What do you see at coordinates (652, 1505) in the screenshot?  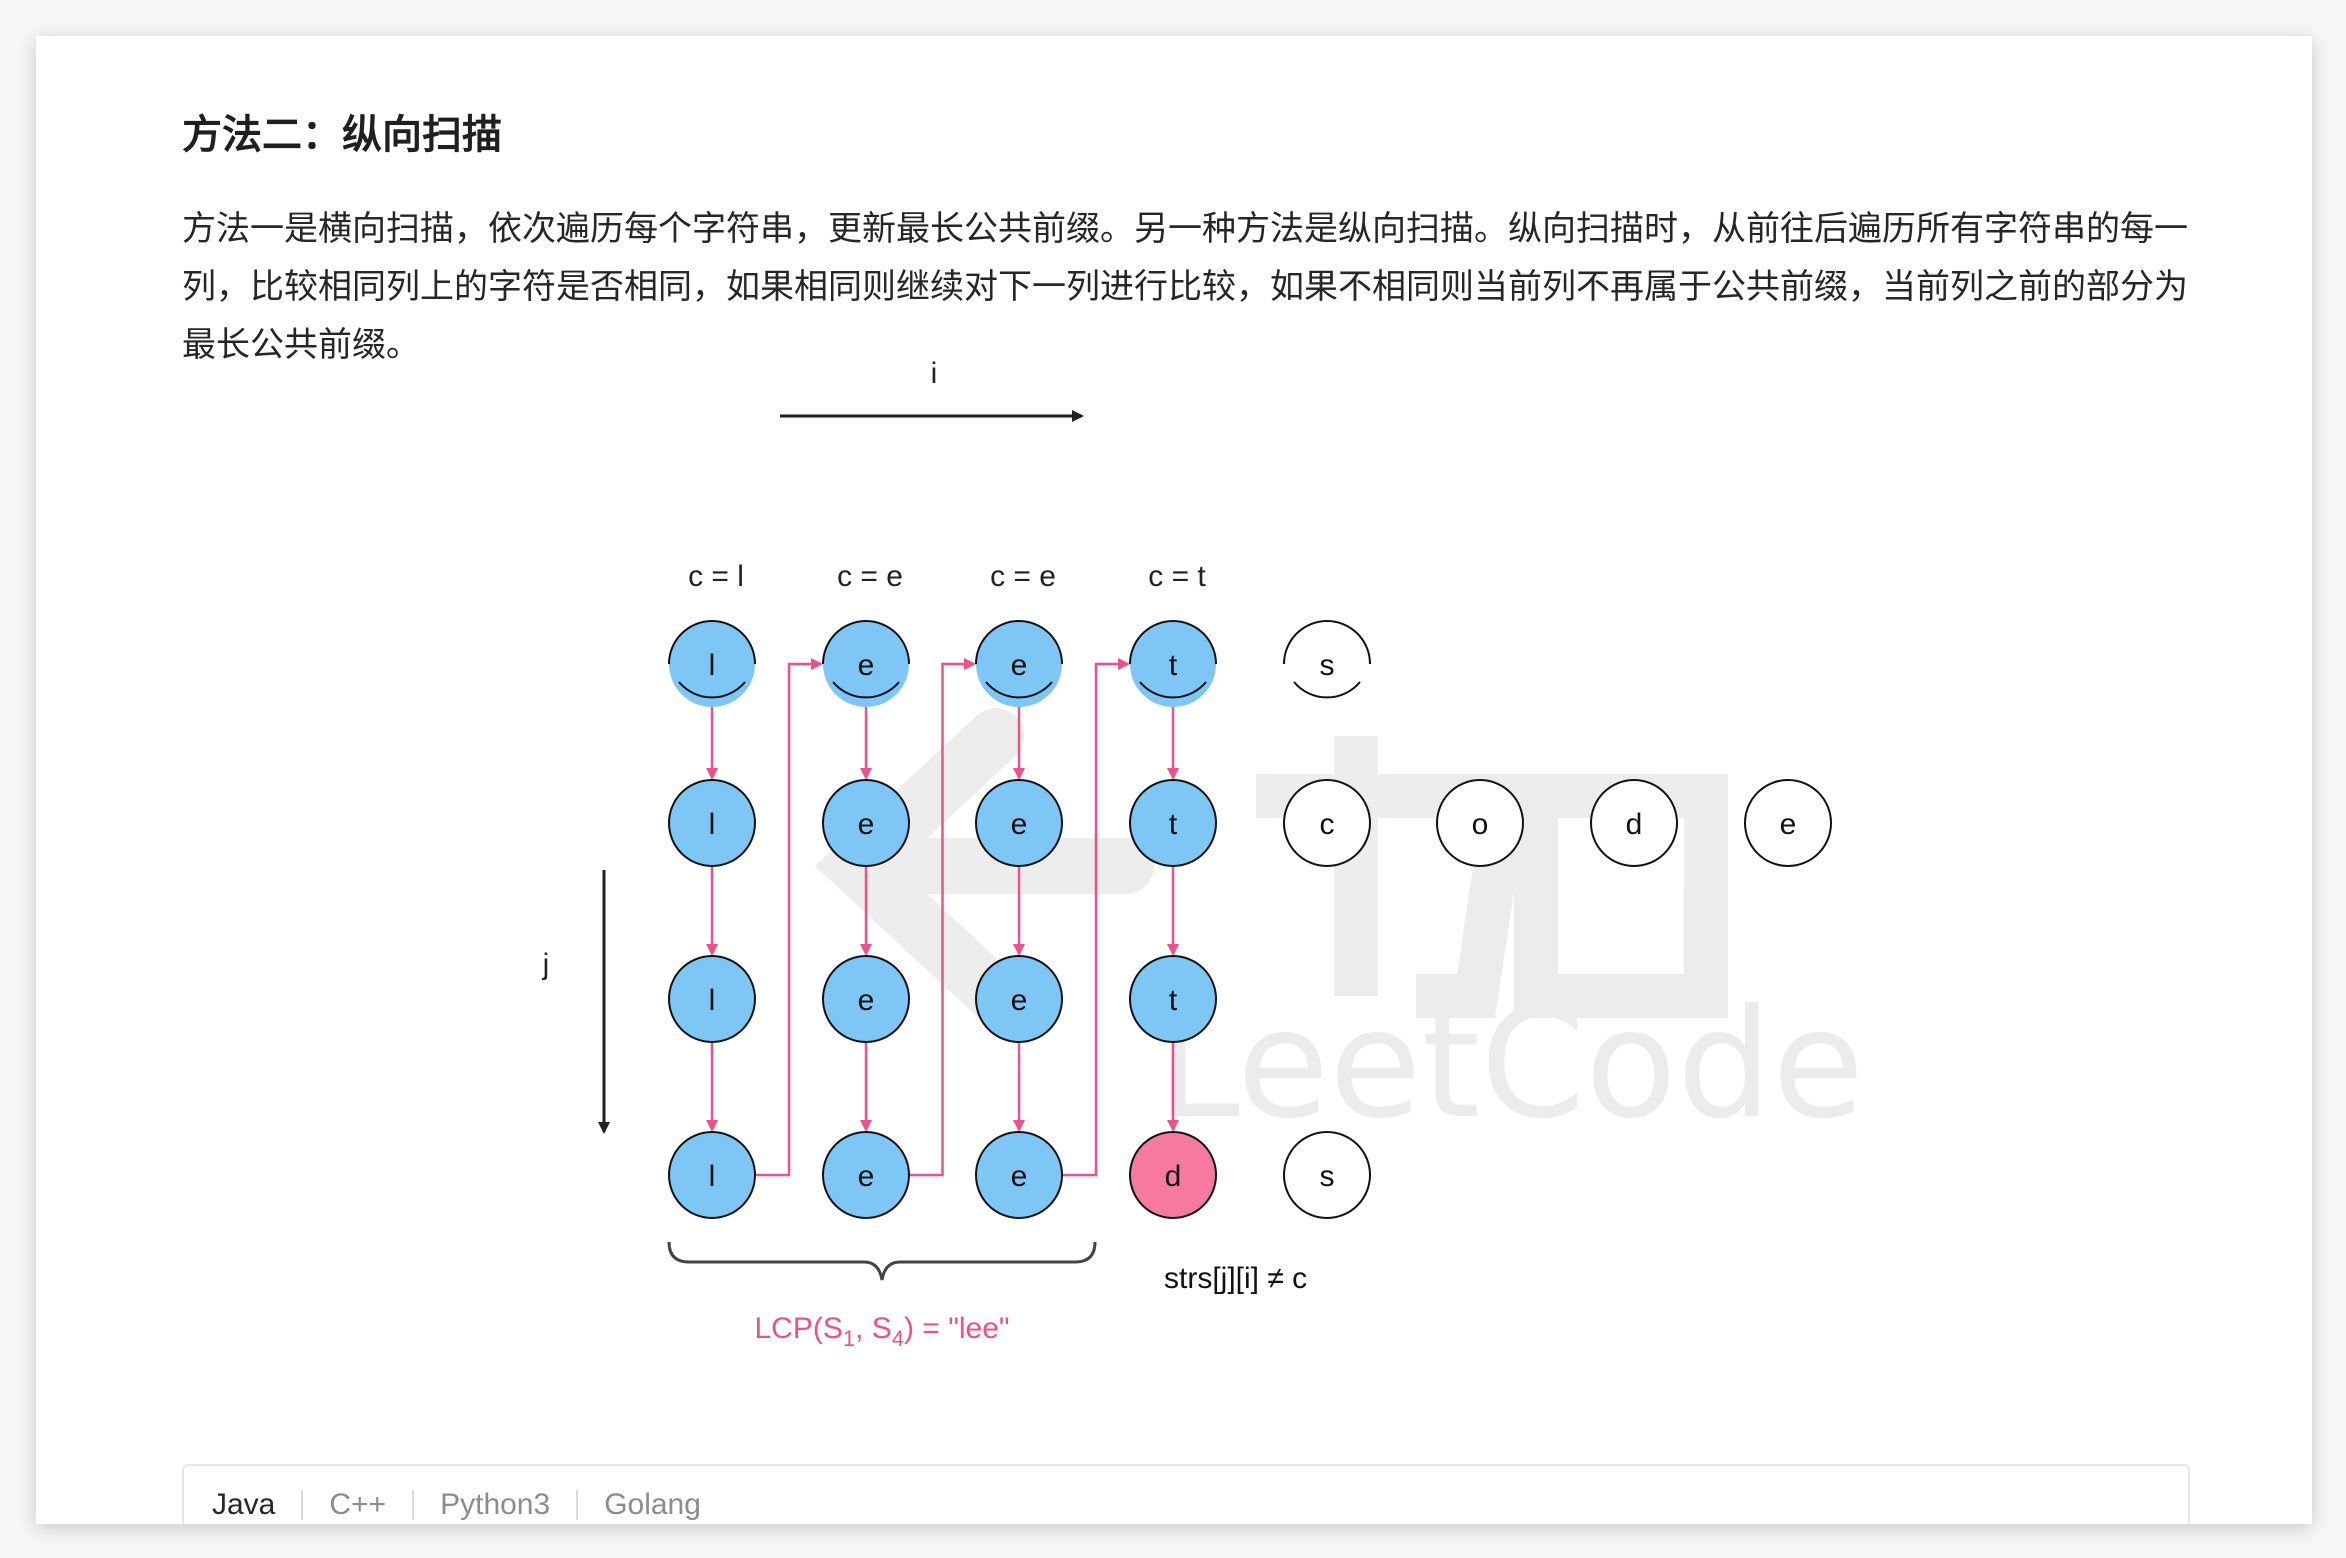 I see `tab-golang: Golang` at bounding box center [652, 1505].